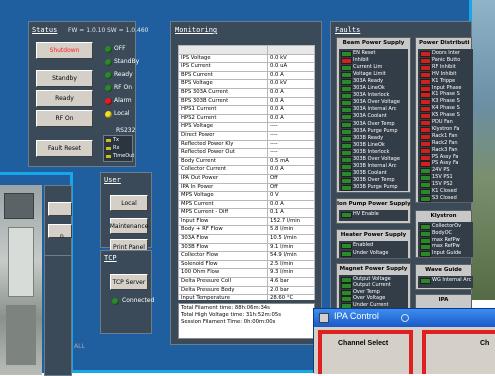 The width and height of the screenshot is (495, 376). I want to click on fault-item: 303A Over Temp, so click(373, 124).